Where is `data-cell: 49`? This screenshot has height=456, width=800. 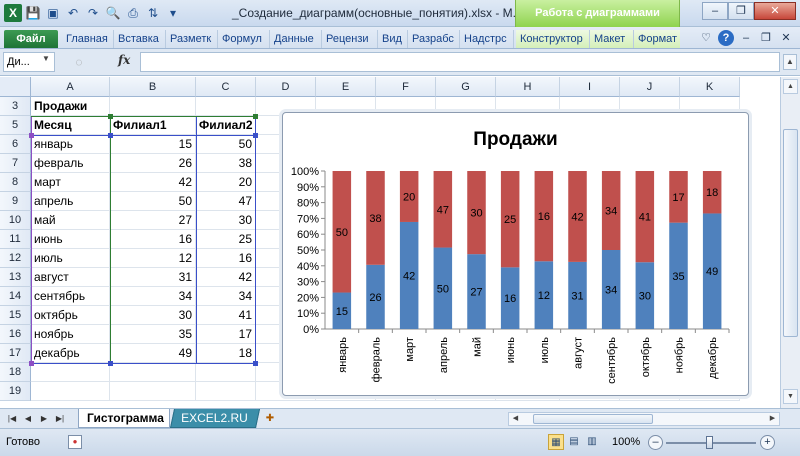
data-cell: 49 is located at coordinates (153, 353).